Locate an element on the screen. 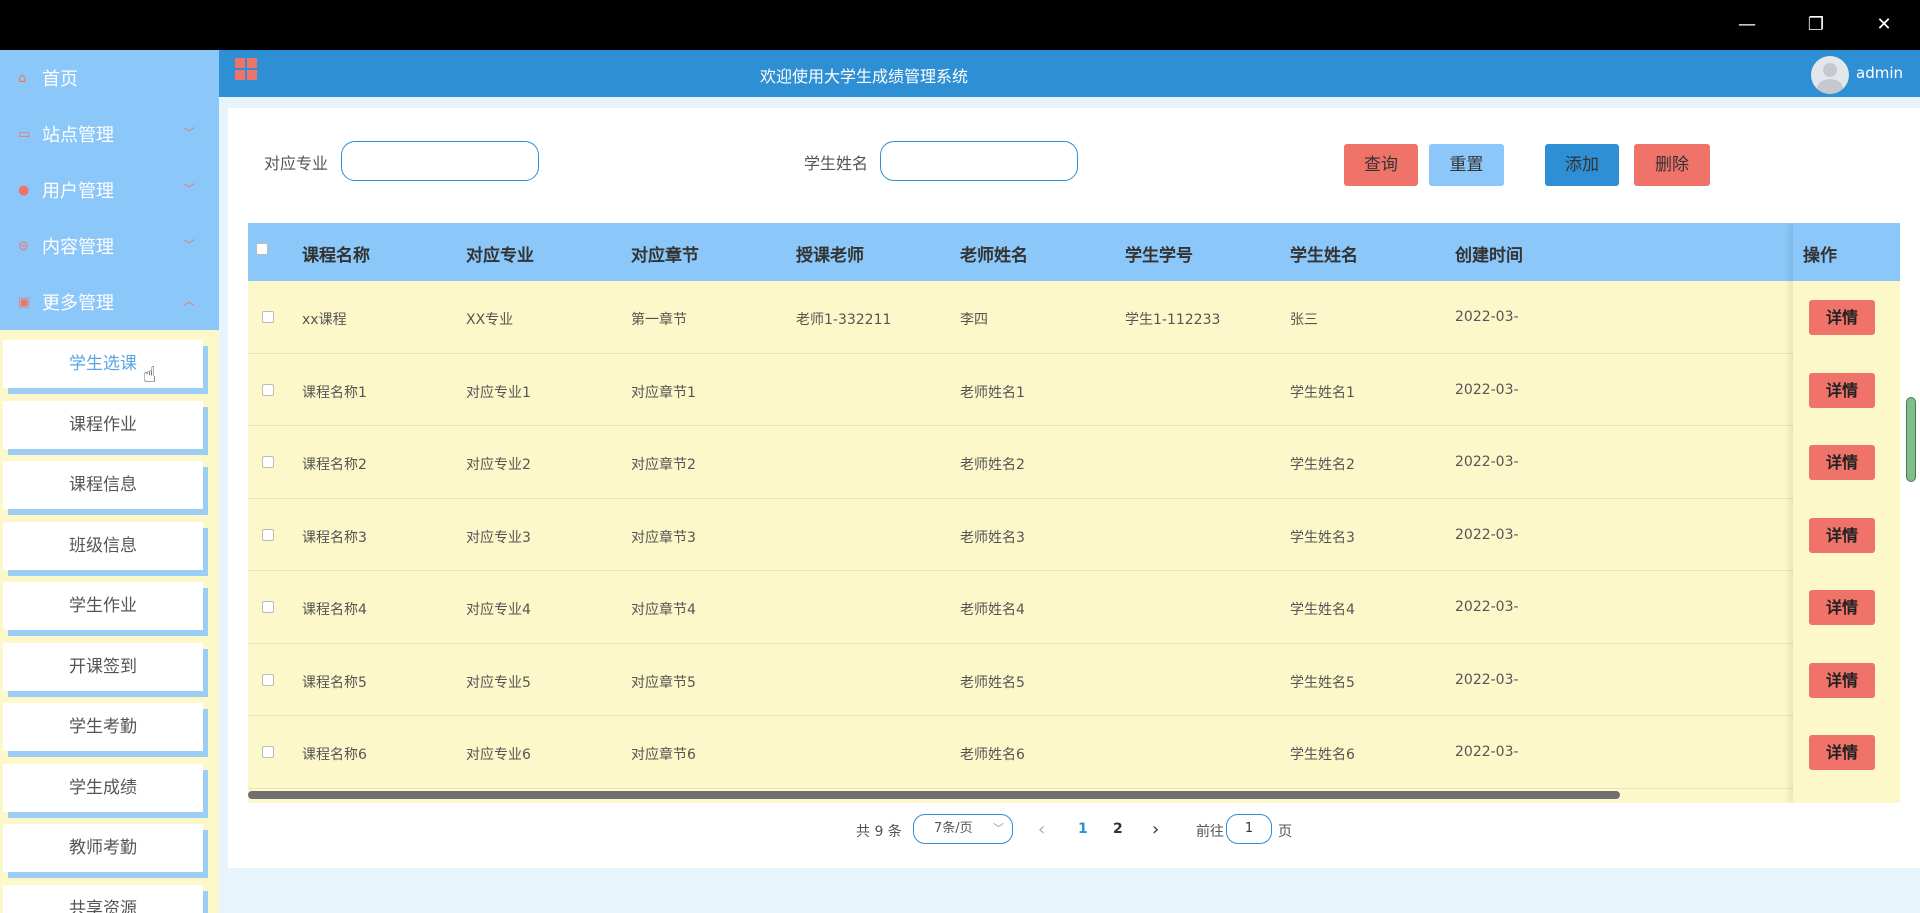 Image resolution: width=1920 pixels, height=913 pixels. table-cell: 课程名称2 is located at coordinates (334, 465).